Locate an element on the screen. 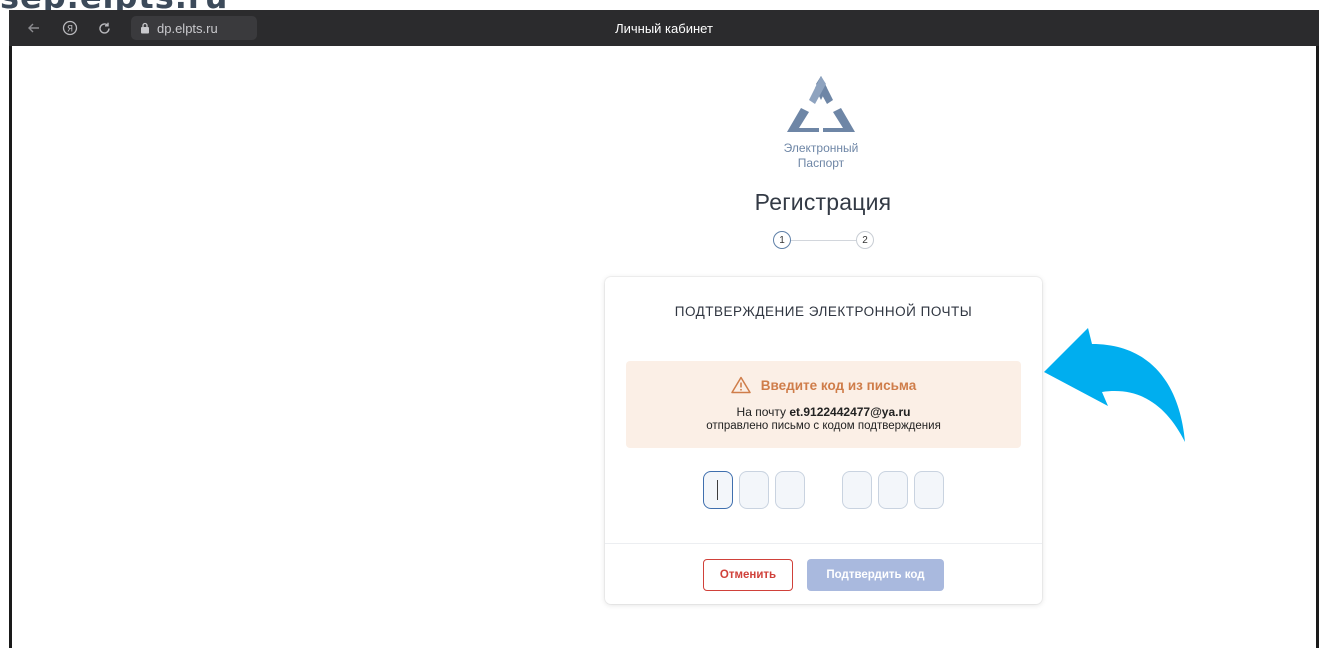 This screenshot has width=1319, height=648. input-caret is located at coordinates (717, 490).